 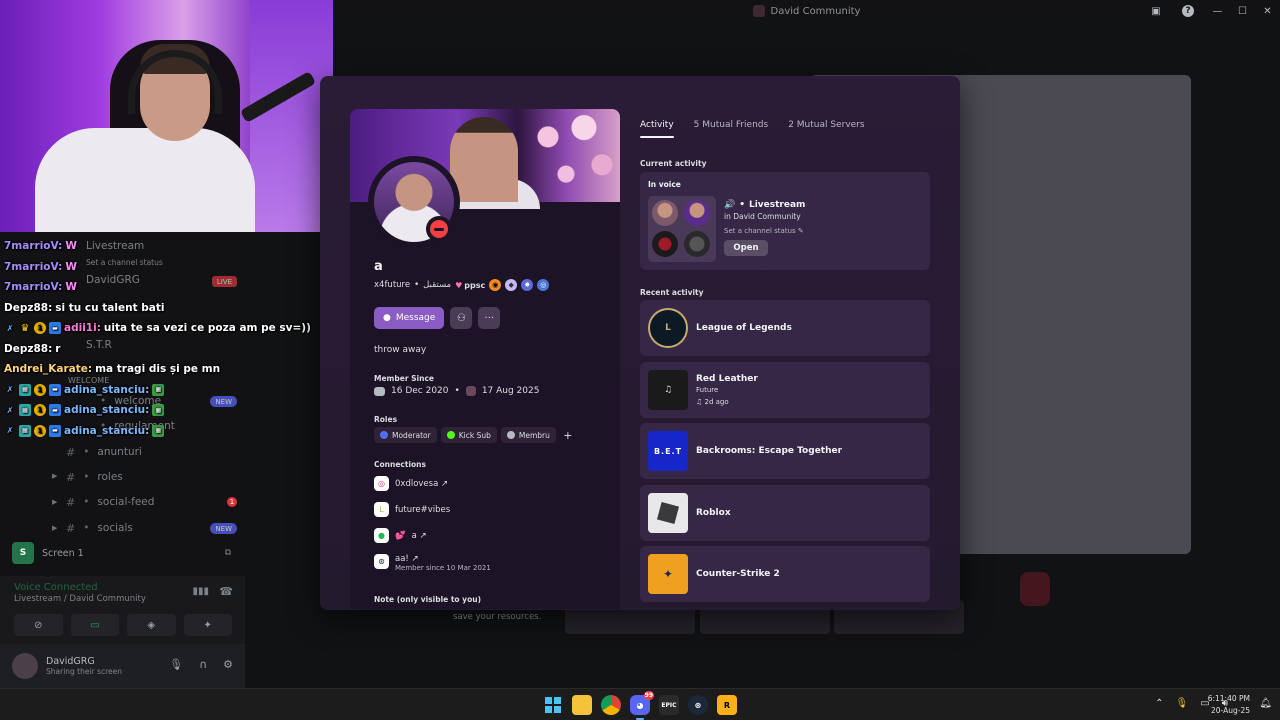 What do you see at coordinates (764, 231) in the screenshot?
I see `channel-status-prompt: Set a channel status ✎` at bounding box center [764, 231].